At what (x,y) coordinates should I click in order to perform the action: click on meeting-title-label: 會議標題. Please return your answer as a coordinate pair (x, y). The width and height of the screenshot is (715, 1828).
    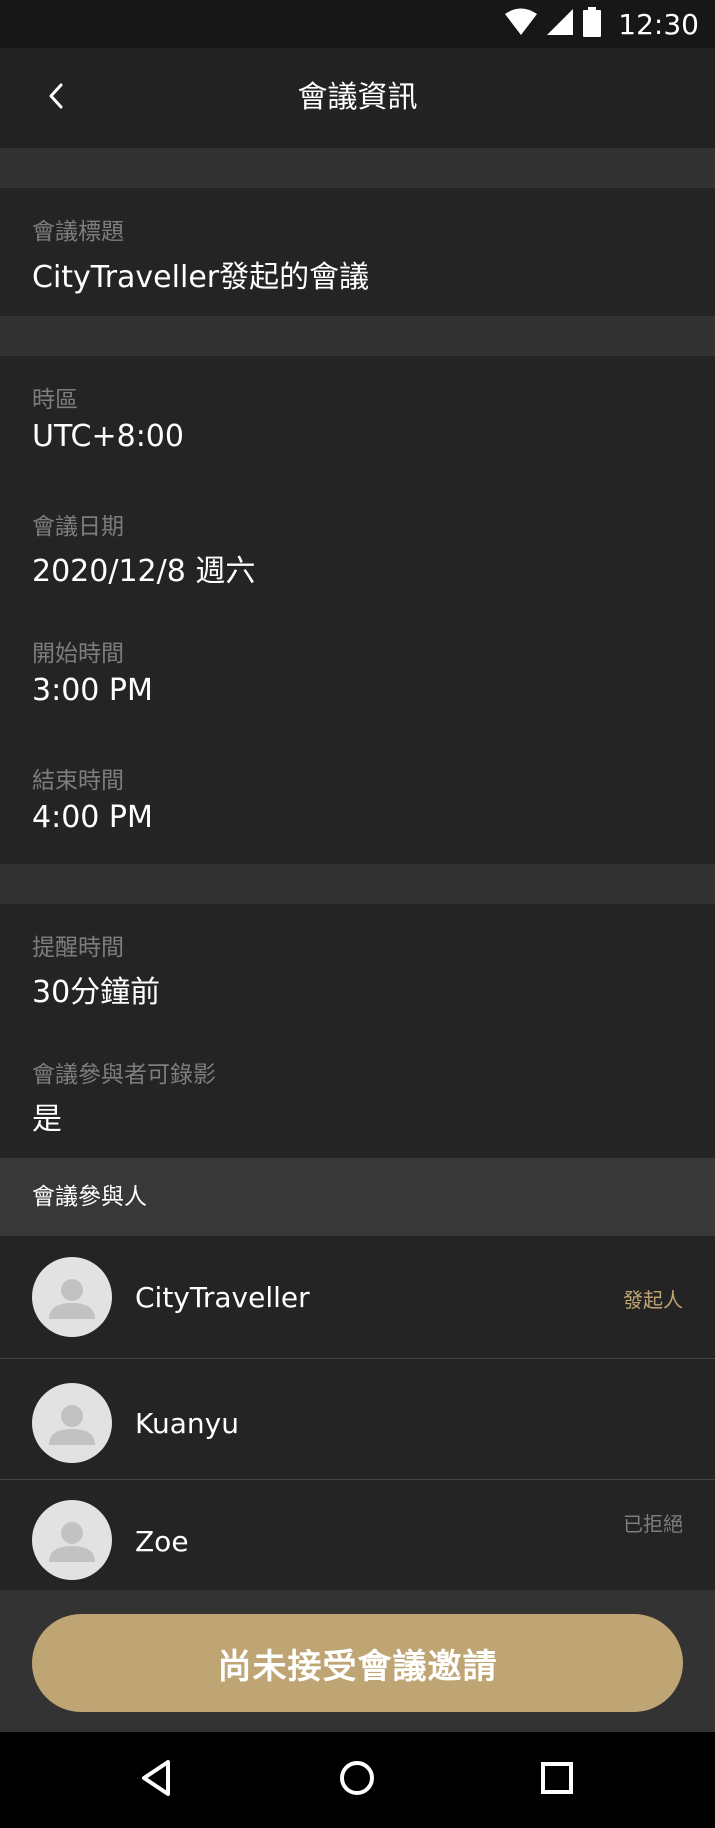
    Looking at the image, I should click on (78, 232).